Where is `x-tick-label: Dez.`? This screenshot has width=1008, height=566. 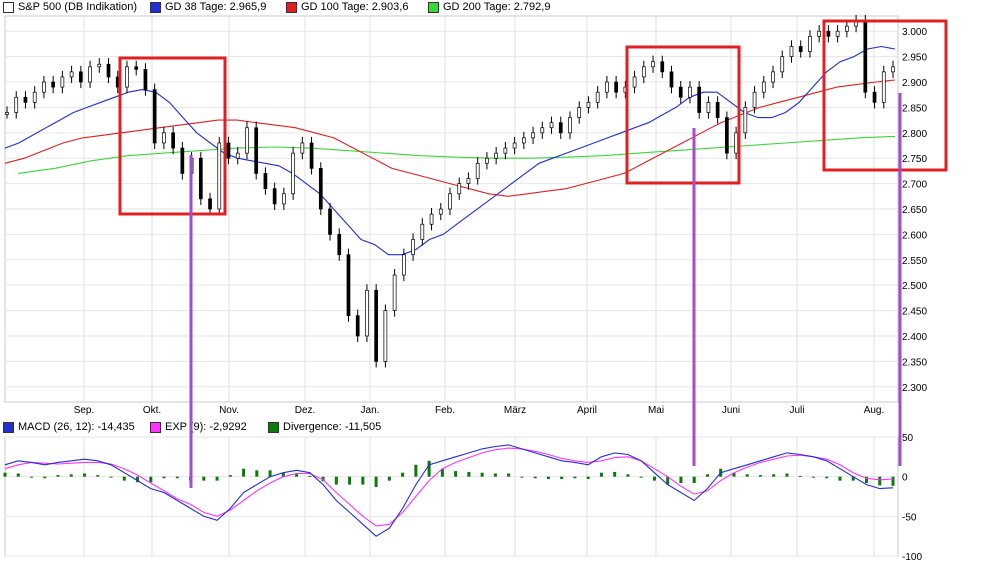
x-tick-label: Dez. is located at coordinates (305, 410).